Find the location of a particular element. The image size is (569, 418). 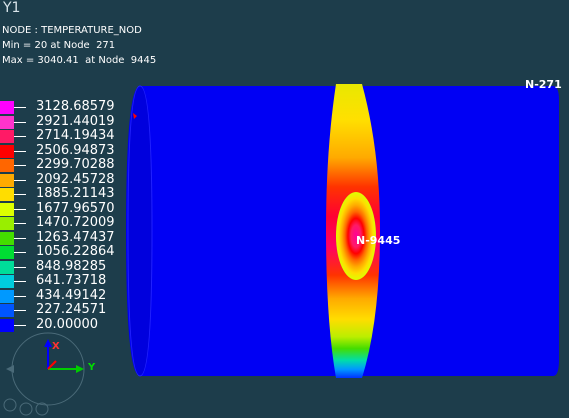

legend-entry: 227.24571 is located at coordinates (65, 309).